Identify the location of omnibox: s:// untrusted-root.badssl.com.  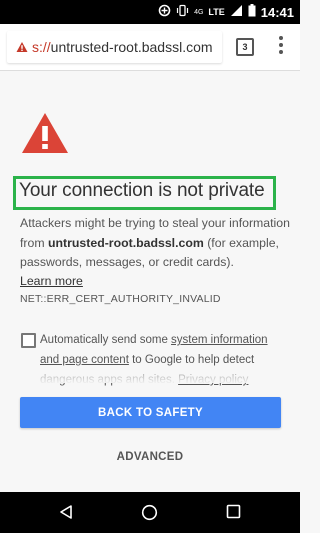
(114, 47).